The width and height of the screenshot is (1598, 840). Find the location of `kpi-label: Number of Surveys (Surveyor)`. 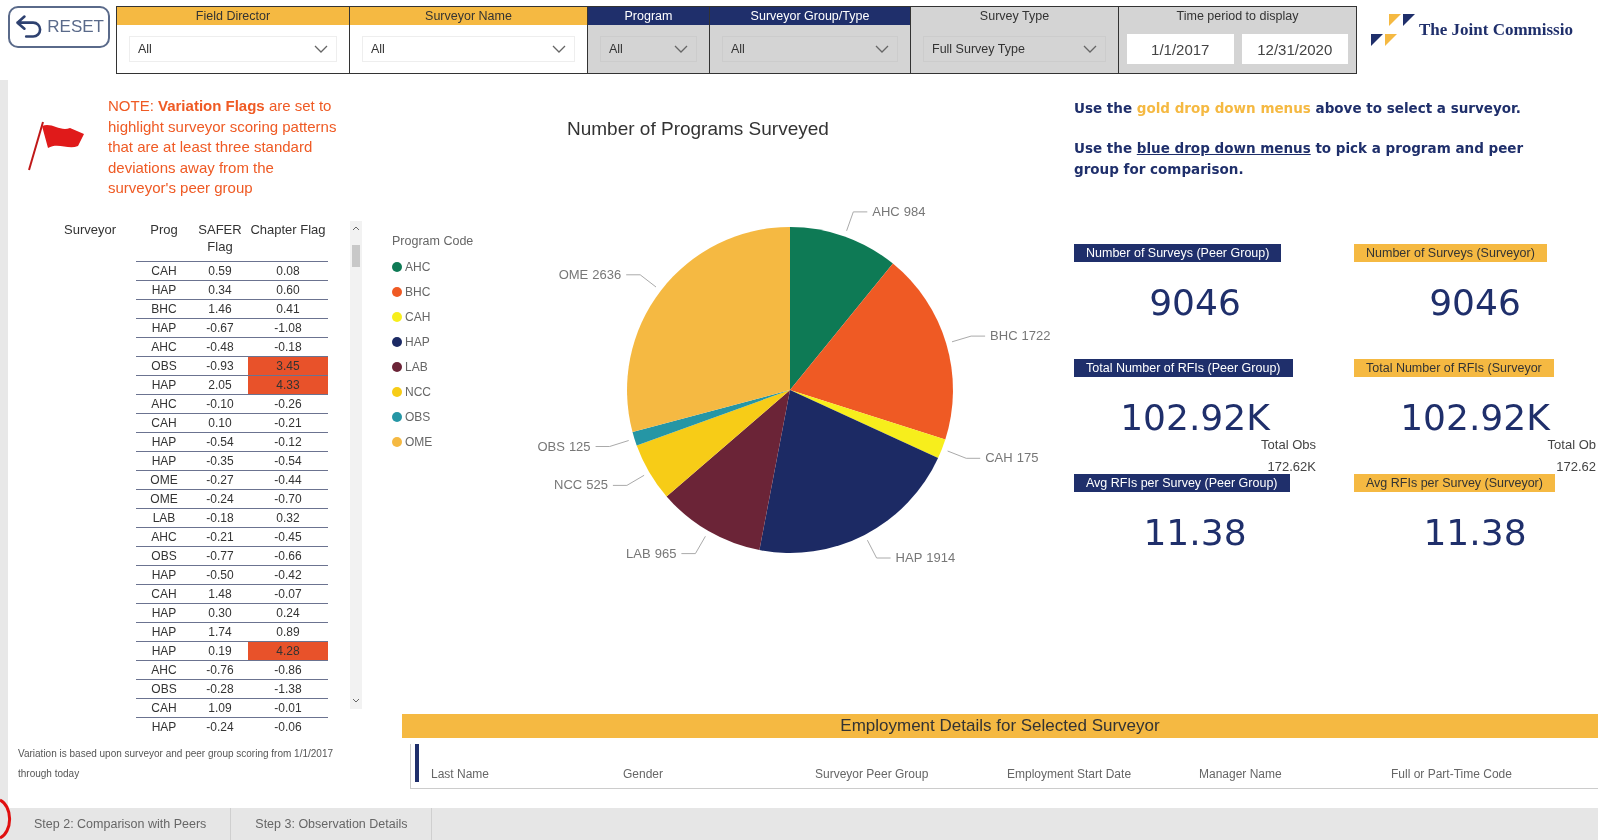

kpi-label: Number of Surveys (Surveyor) is located at coordinates (1450, 253).